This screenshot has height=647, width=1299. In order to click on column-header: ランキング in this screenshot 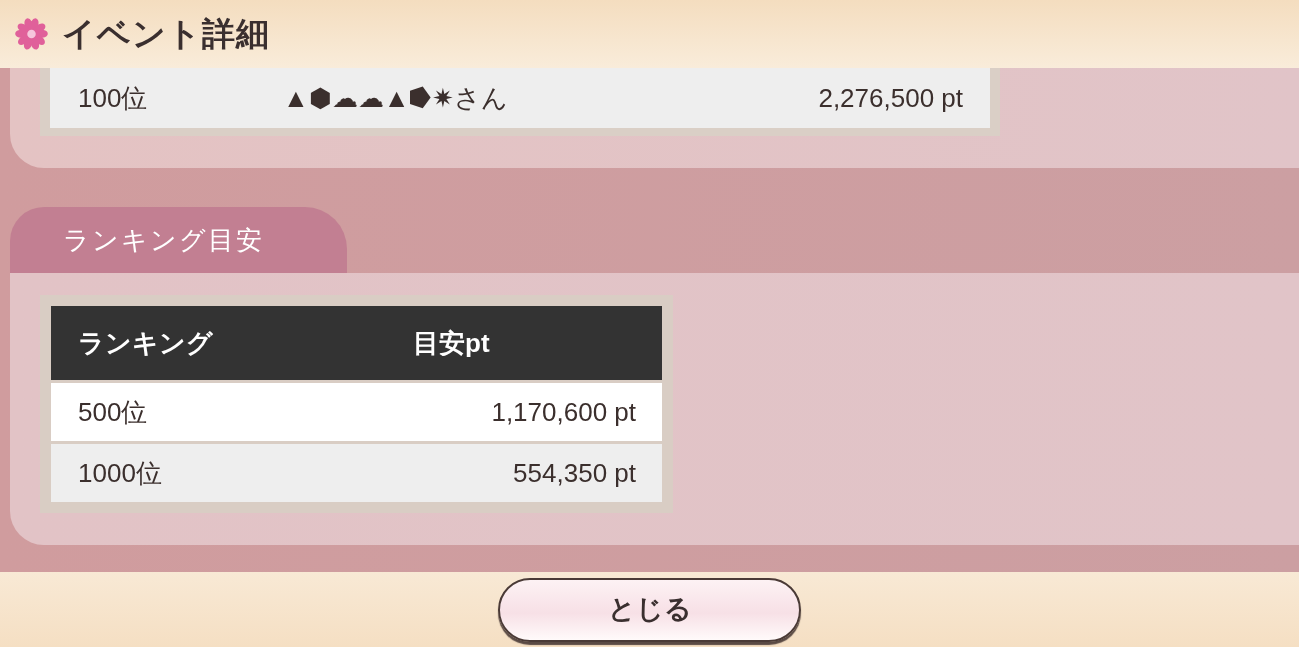, I will do `click(145, 343)`.